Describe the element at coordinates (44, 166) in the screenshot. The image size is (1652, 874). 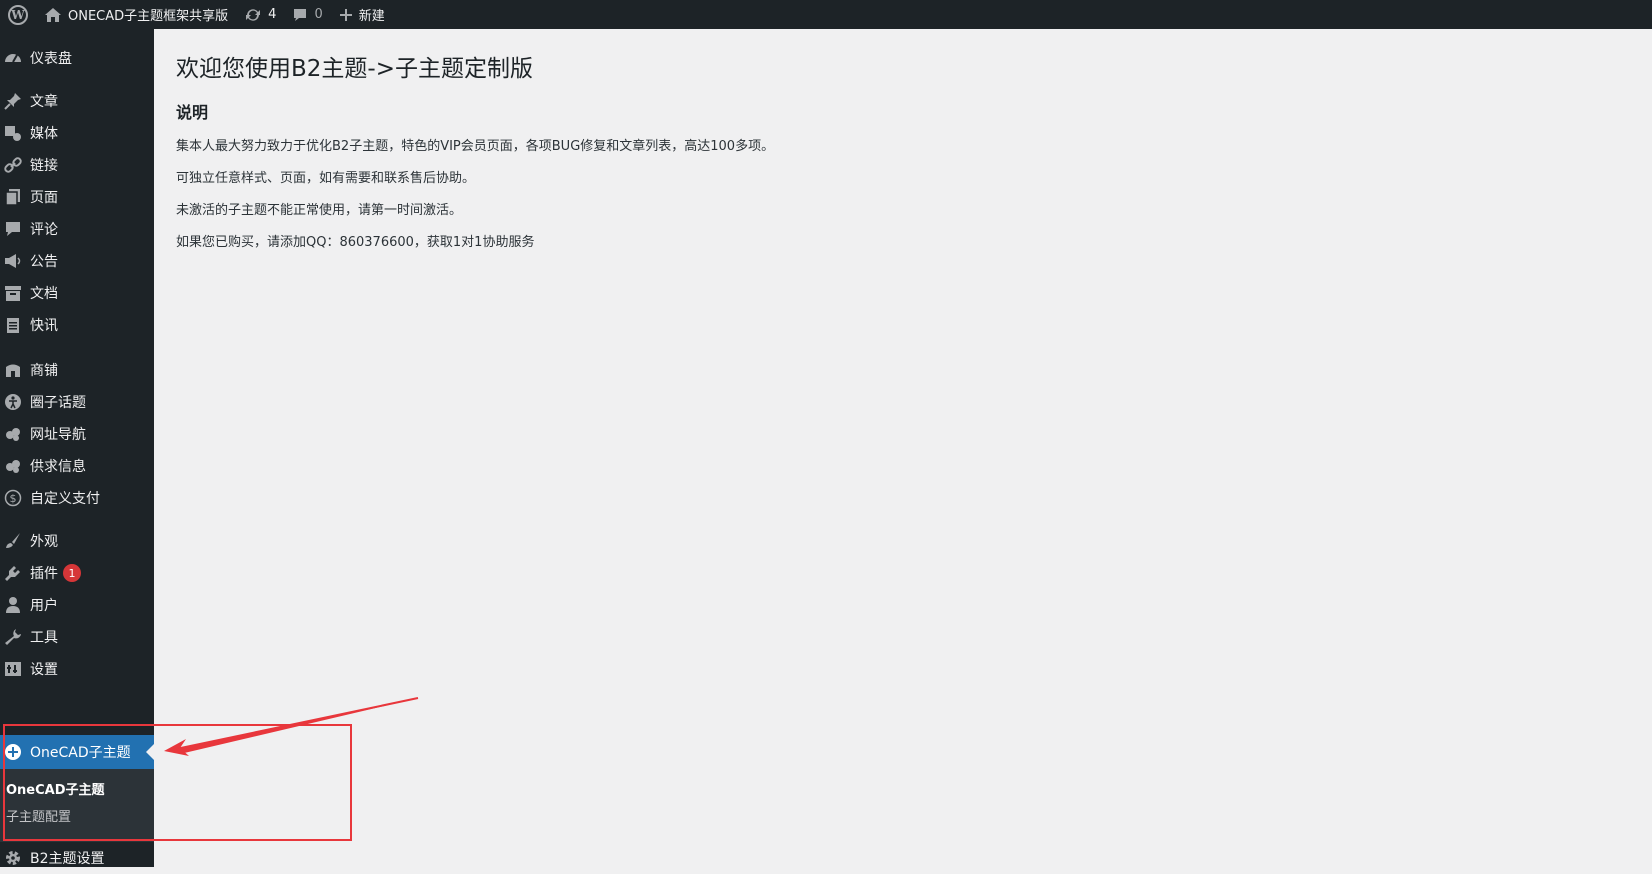
I see `menu-label: 链接` at that location.